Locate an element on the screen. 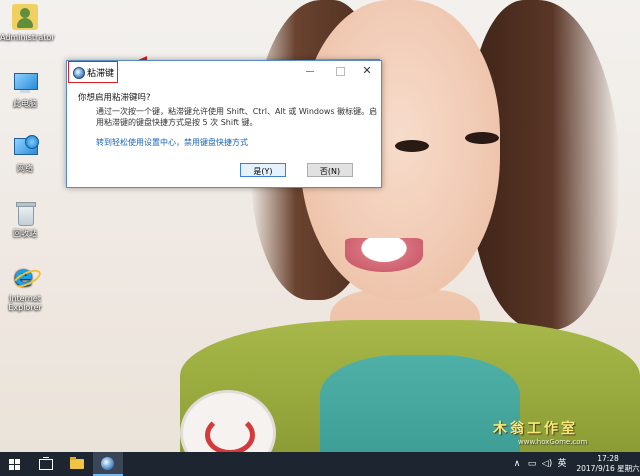 Image resolution: width=640 pixels, height=476 pixels. no-button: 否(N) is located at coordinates (330, 170).